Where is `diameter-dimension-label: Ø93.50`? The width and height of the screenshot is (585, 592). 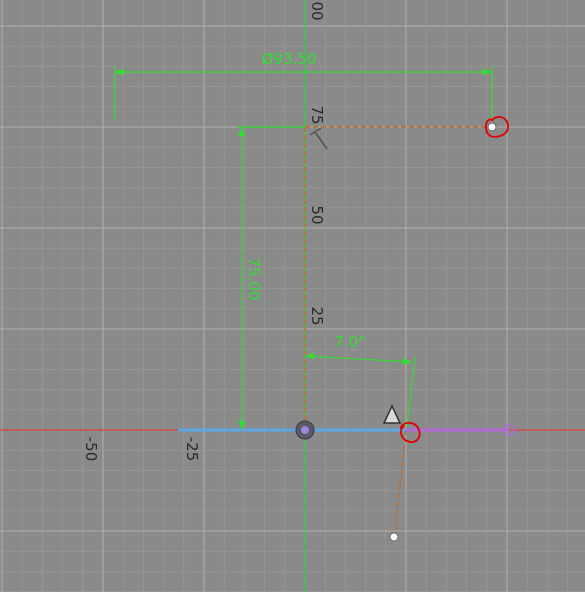
diameter-dimension-label: Ø93.50 is located at coordinates (289, 59).